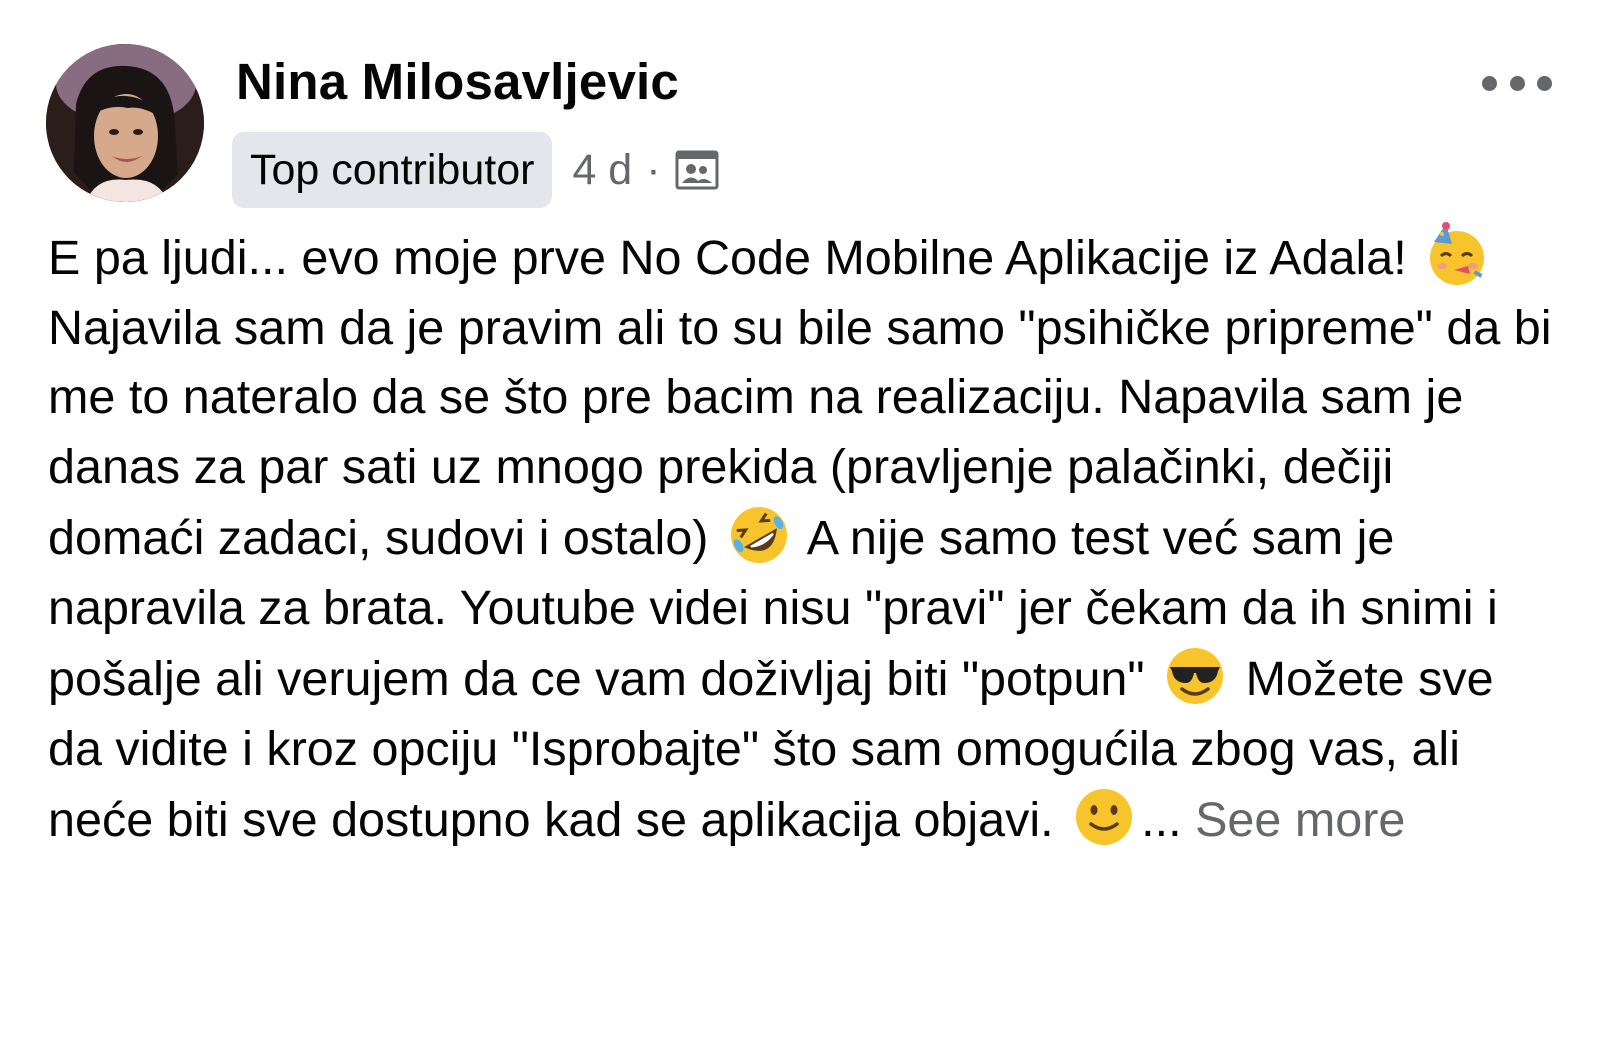  I want to click on post-timestamp: 4 d, so click(602, 170).